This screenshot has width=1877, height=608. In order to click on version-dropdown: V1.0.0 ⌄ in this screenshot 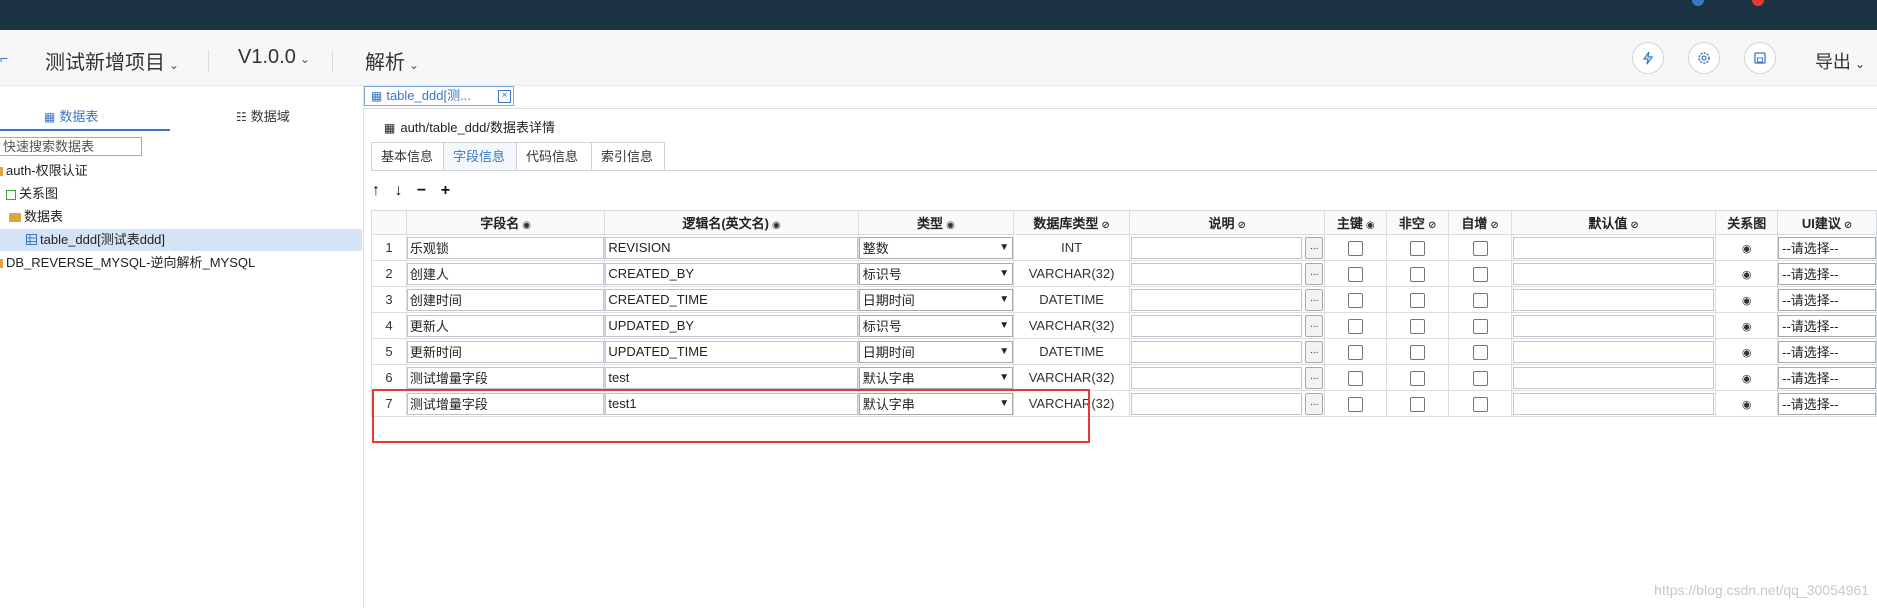, I will do `click(274, 57)`.